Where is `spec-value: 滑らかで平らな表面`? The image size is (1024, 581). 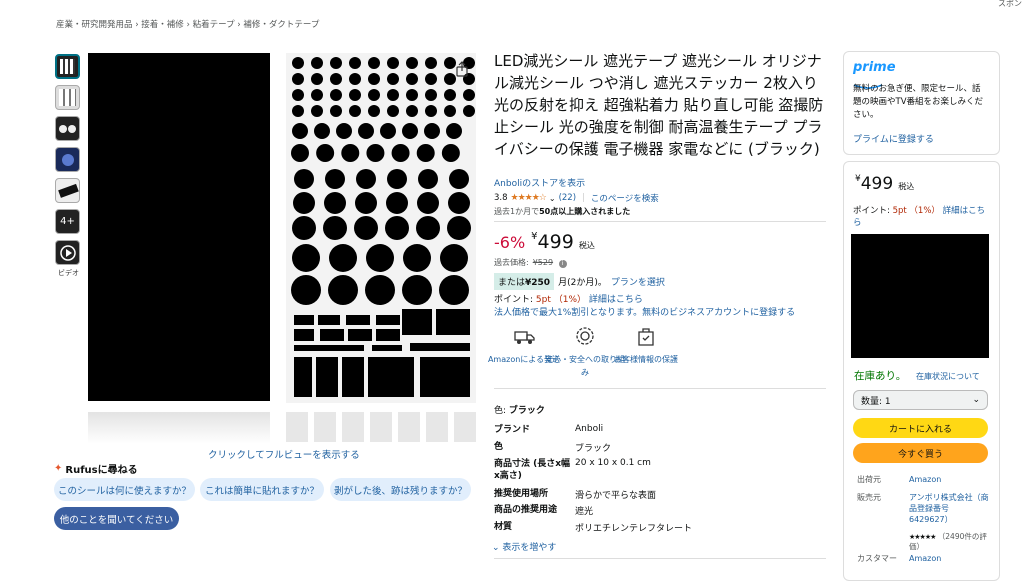 spec-value: 滑らかで平らな表面 is located at coordinates (616, 496).